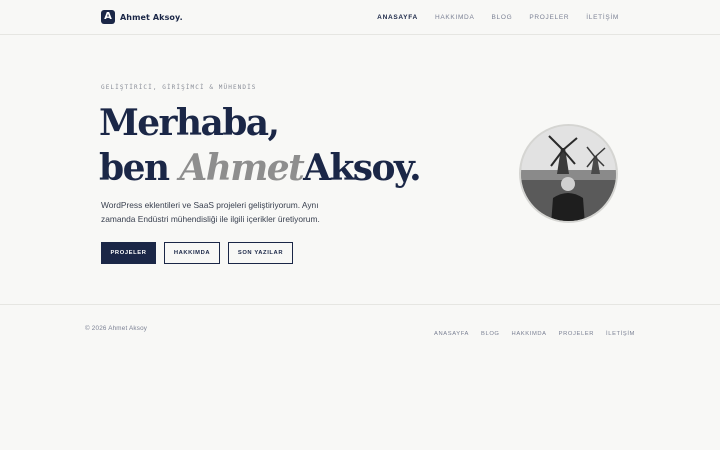 Image resolution: width=720 pixels, height=450 pixels. I want to click on nav-item-hakkimda: HAKKIMDA, so click(455, 17).